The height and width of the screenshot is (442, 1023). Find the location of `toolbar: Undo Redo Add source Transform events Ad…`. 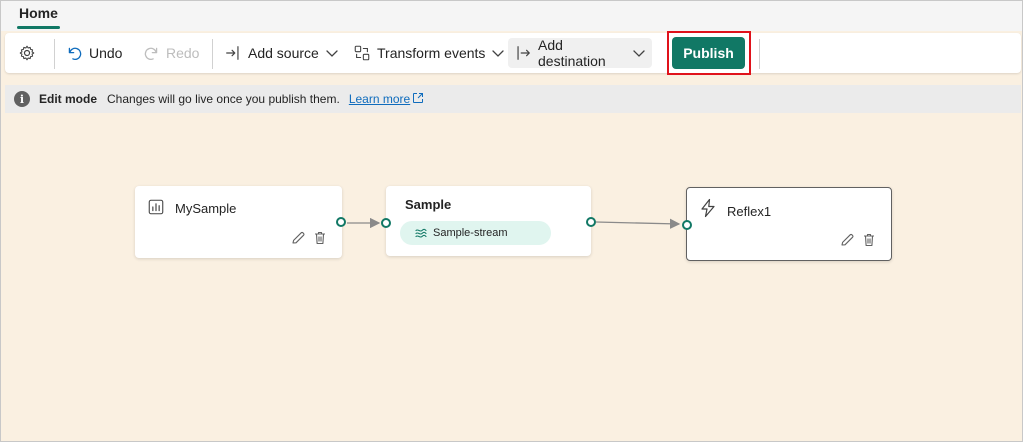

toolbar: Undo Redo Add source Transform events Ad… is located at coordinates (513, 53).